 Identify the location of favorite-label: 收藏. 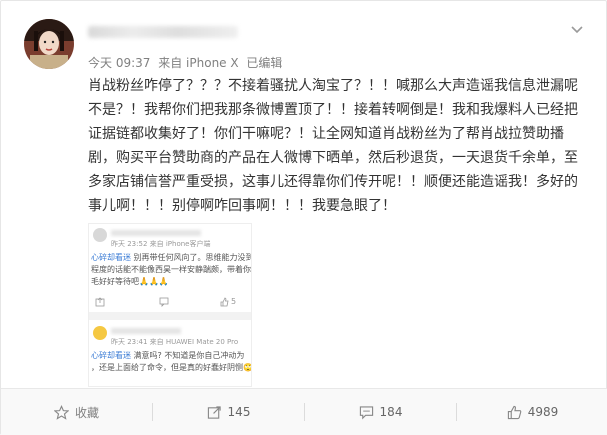
(86, 412).